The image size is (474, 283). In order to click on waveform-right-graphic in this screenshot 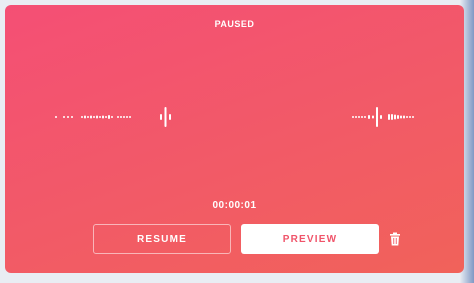, I will do `click(383, 117)`.